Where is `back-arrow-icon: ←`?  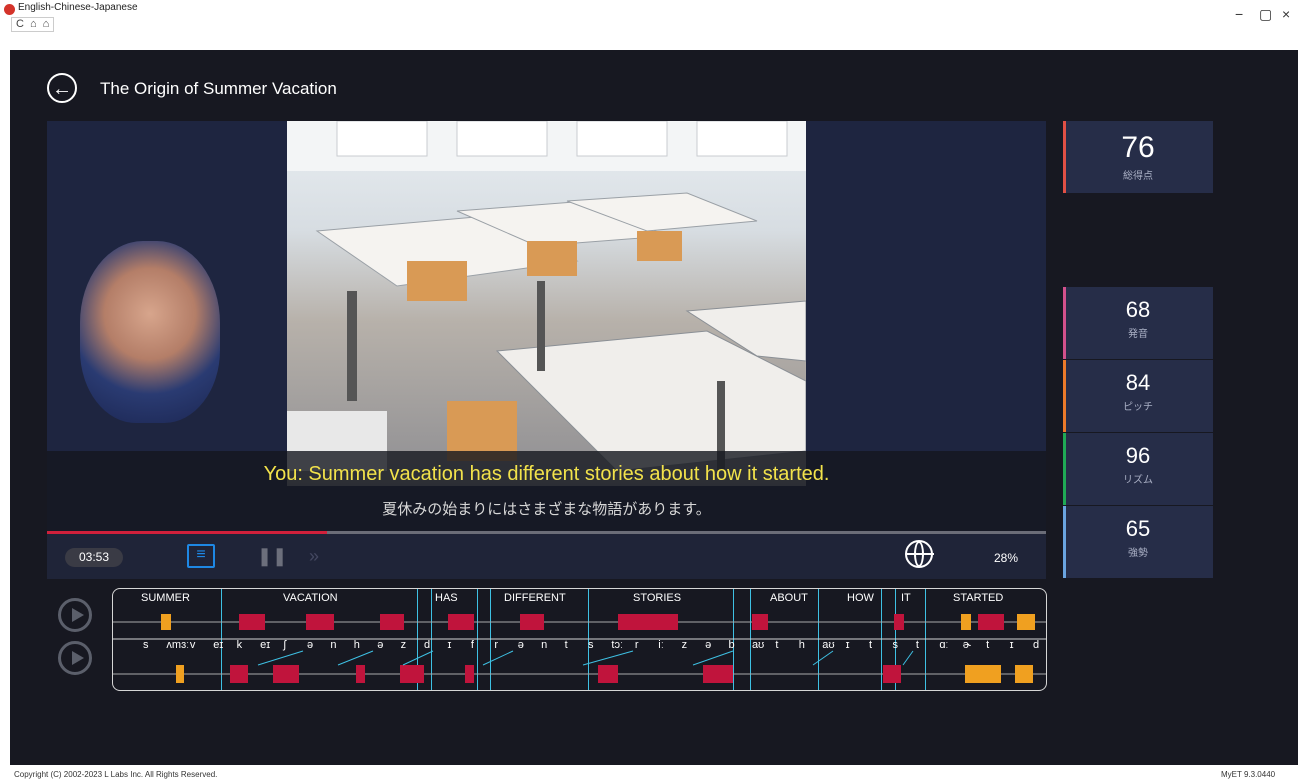 back-arrow-icon: ← is located at coordinates (62, 89).